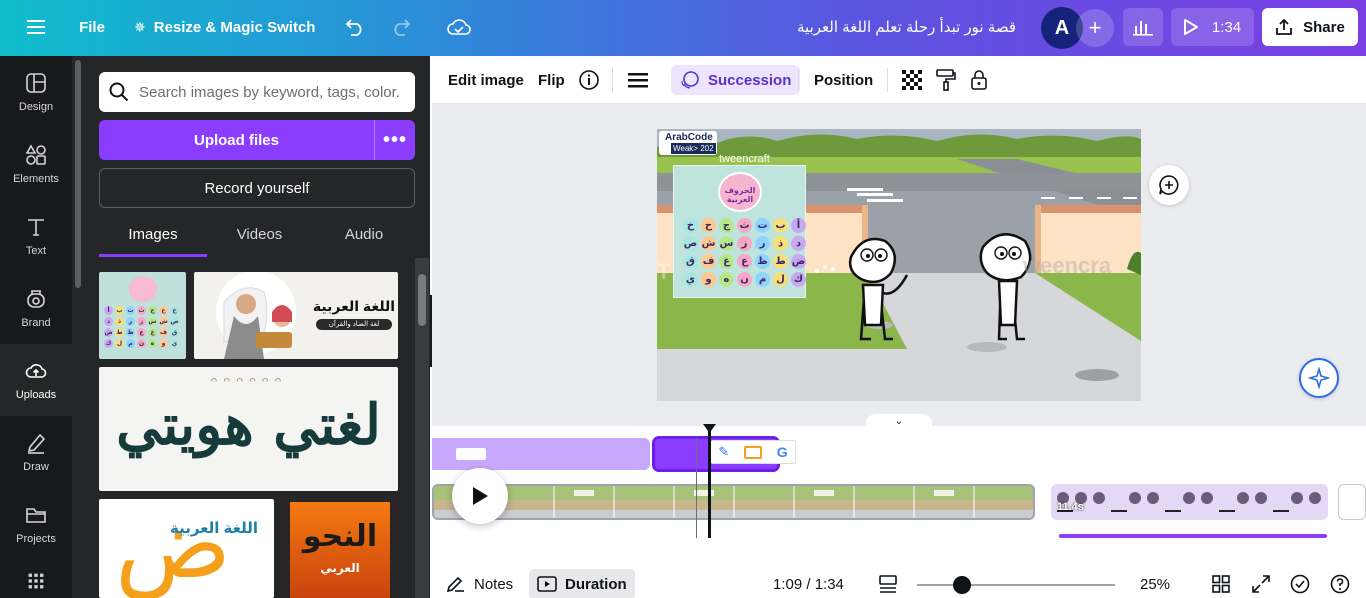  Describe the element at coordinates (355, 27) in the screenshot. I see `undo-button` at that location.